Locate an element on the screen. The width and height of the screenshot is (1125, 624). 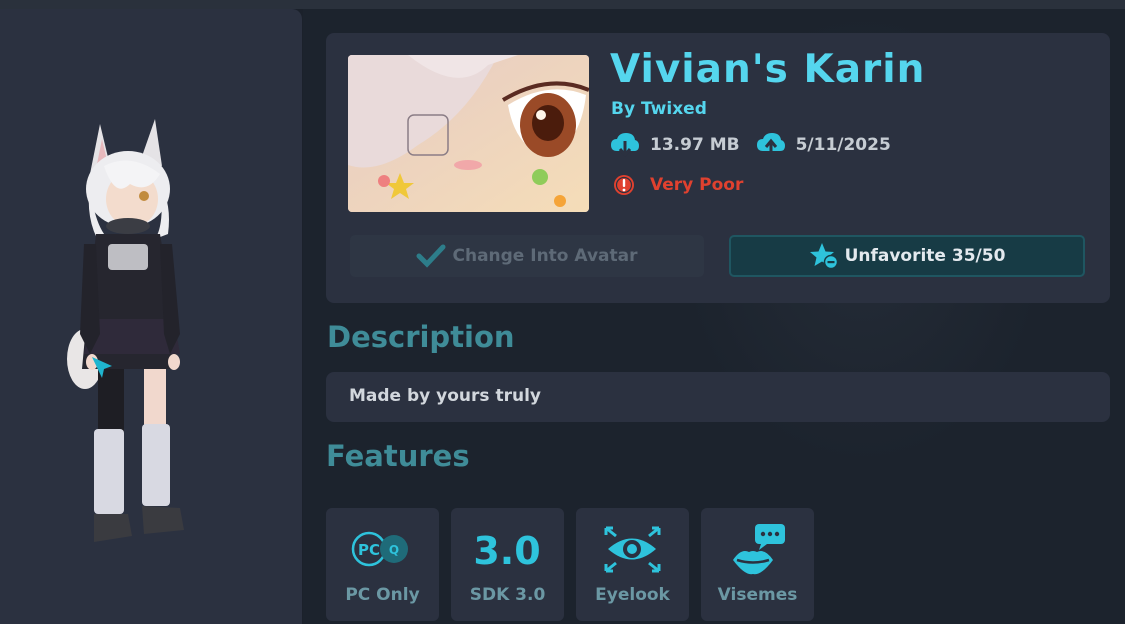
performance-label: Very Poor is located at coordinates (697, 185).